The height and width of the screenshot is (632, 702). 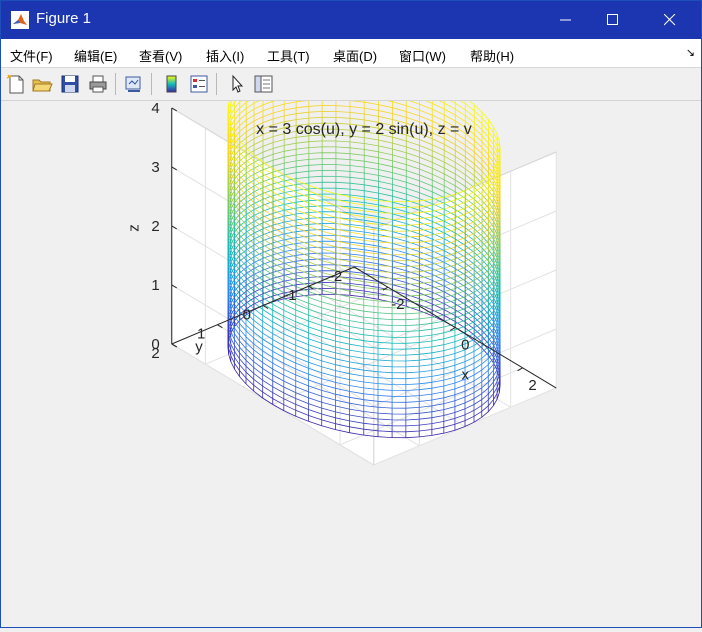 I want to click on insert-colorbar-button, so click(x=172, y=84).